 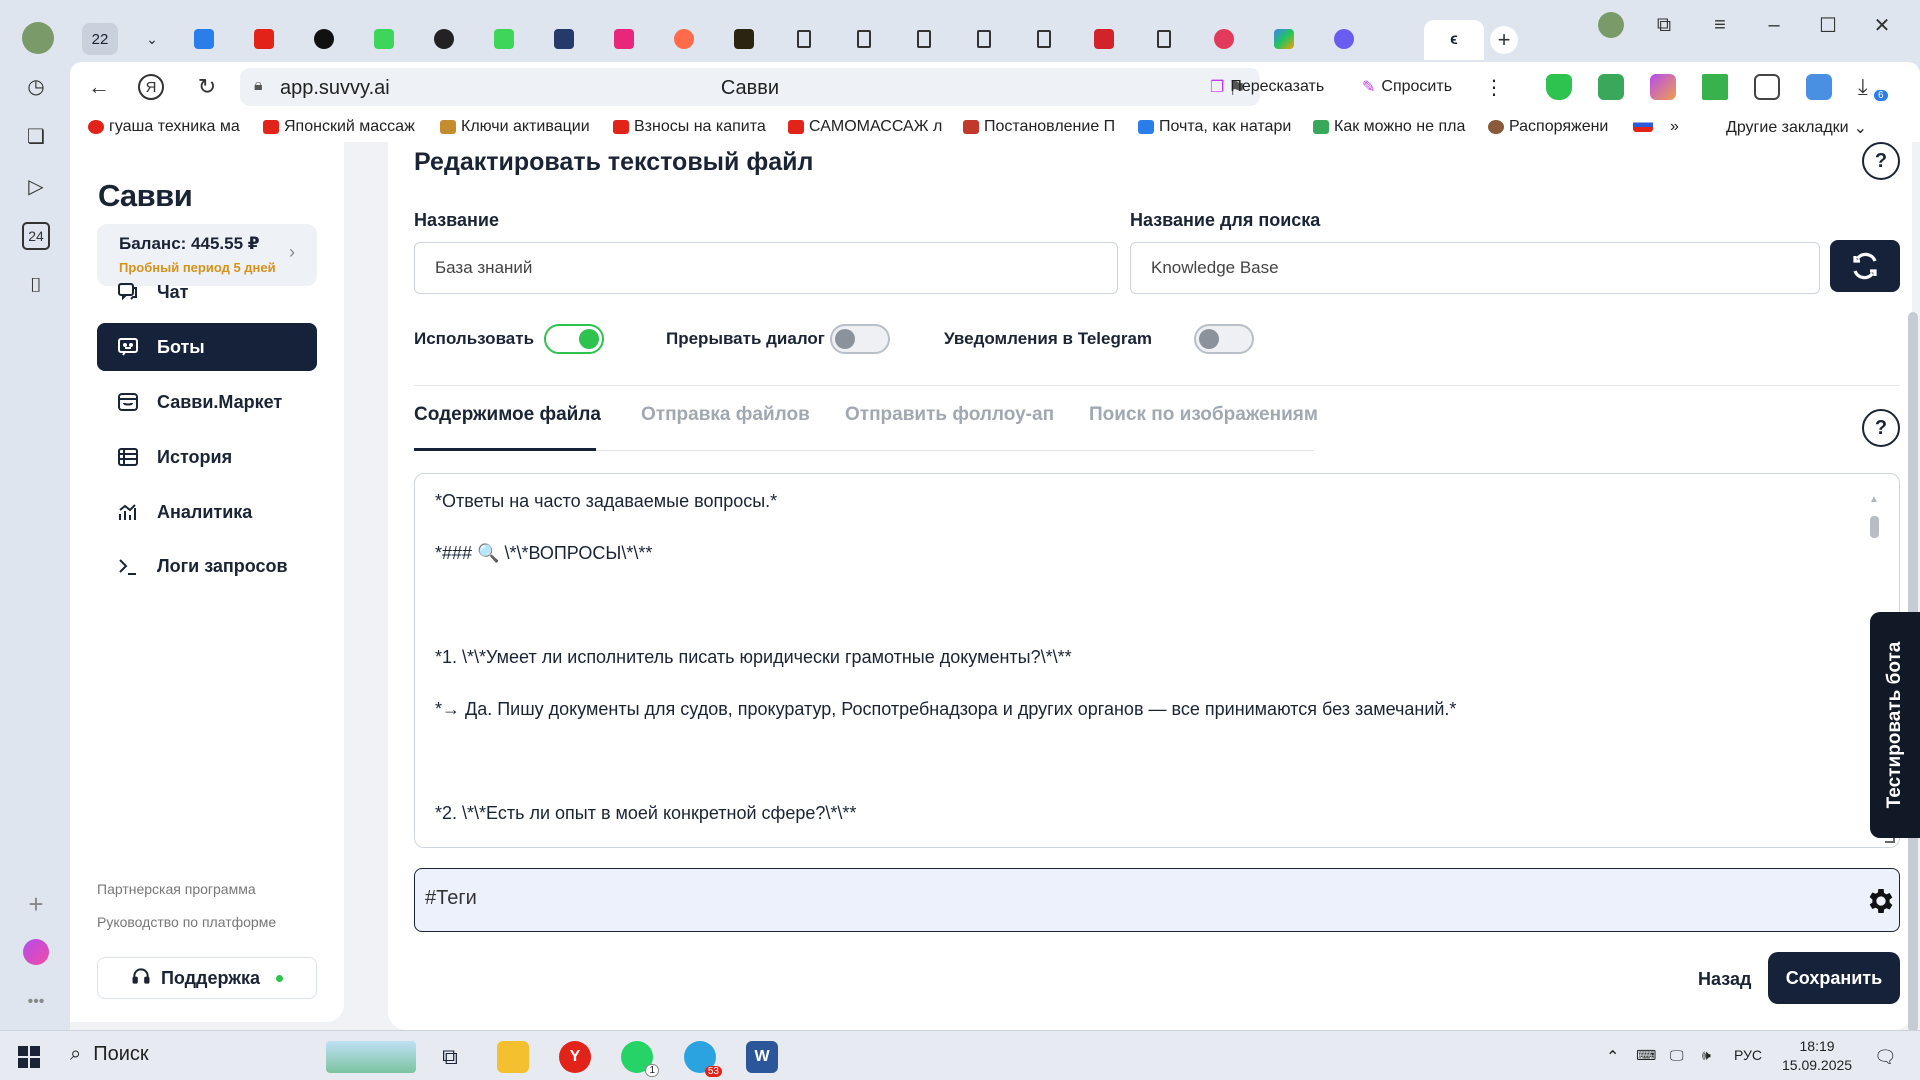 What do you see at coordinates (1706, 1055) in the screenshot?
I see `tray-volume-icon: 🕪︎` at bounding box center [1706, 1055].